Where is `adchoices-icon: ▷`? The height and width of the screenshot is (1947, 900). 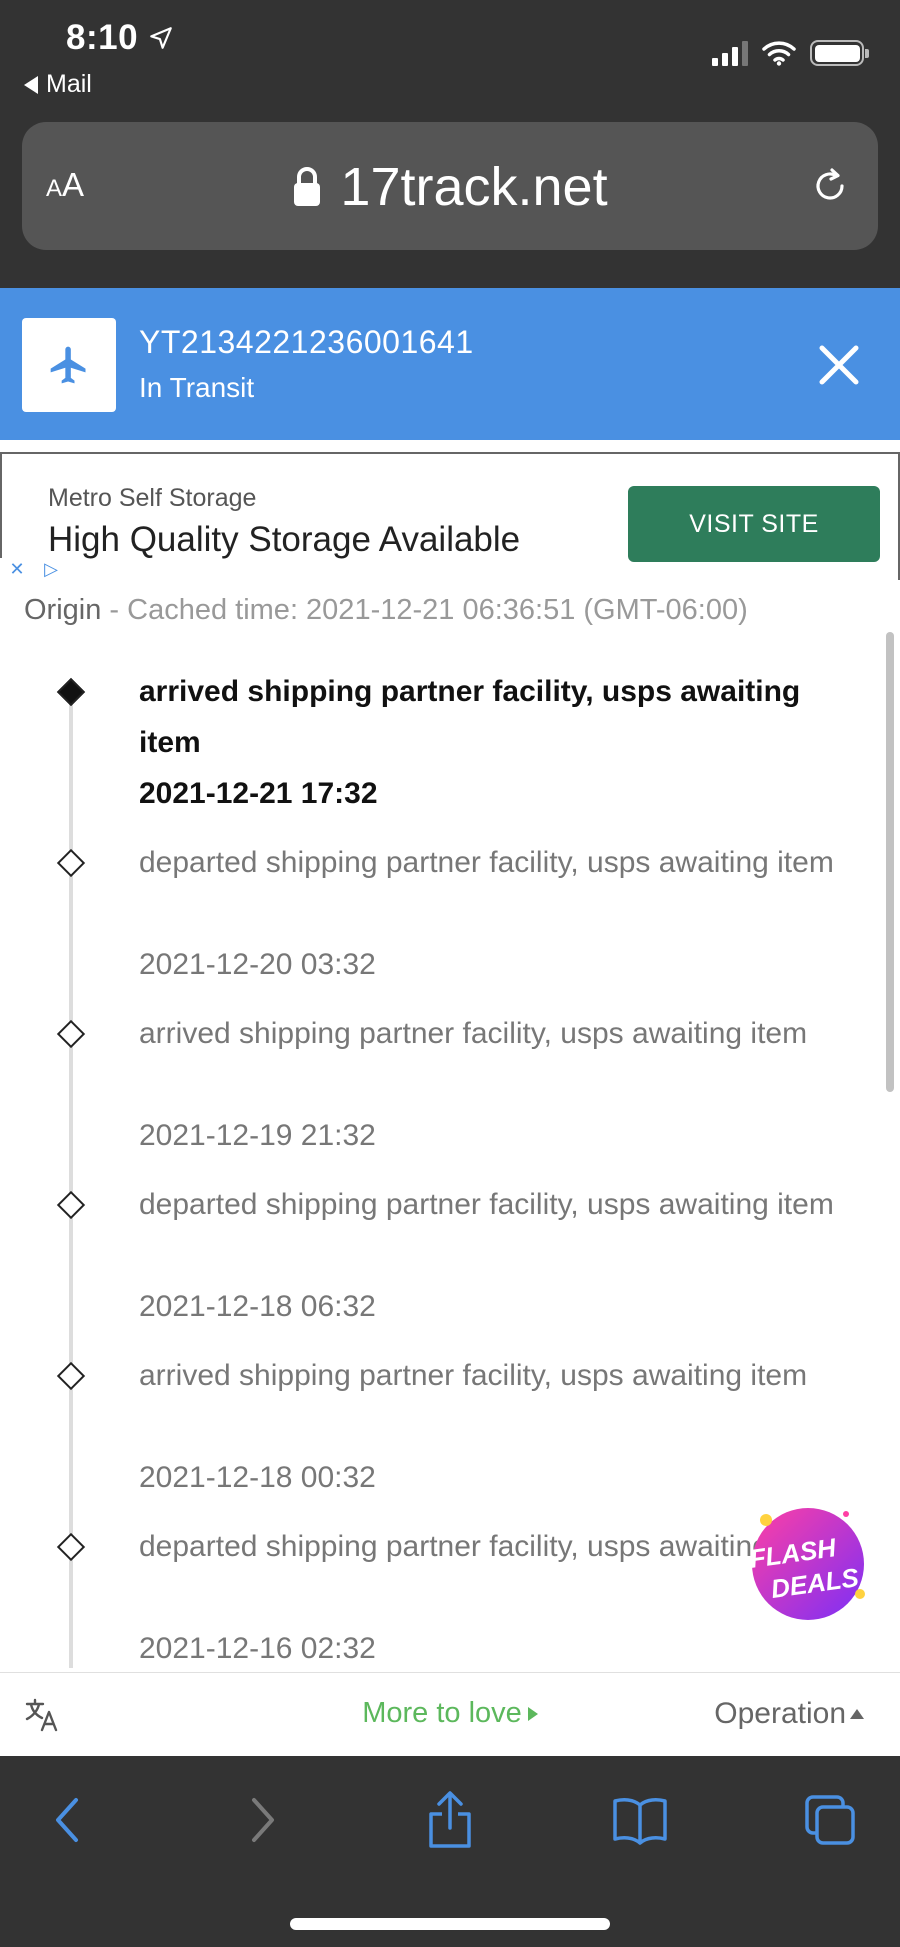 adchoices-icon: ▷ is located at coordinates (51, 569).